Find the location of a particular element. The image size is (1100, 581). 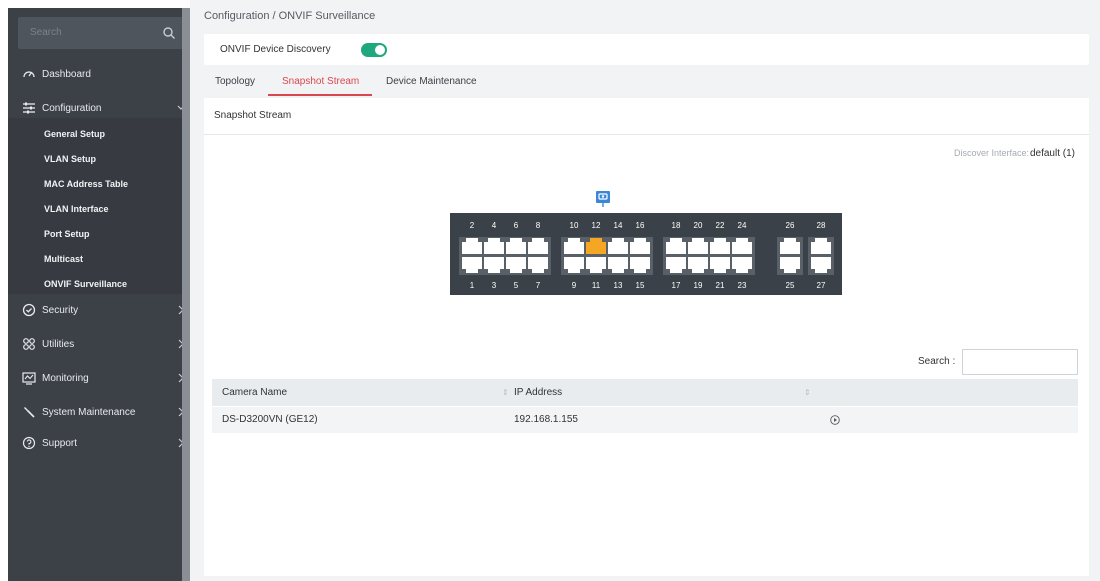

sidebar-item-support: Support is located at coordinates (99, 443).